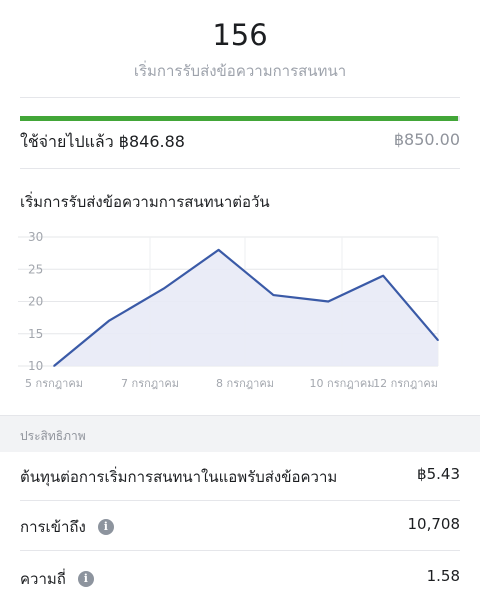  Describe the element at coordinates (35, 366) in the screenshot. I see `y-tick-label: 10` at that location.